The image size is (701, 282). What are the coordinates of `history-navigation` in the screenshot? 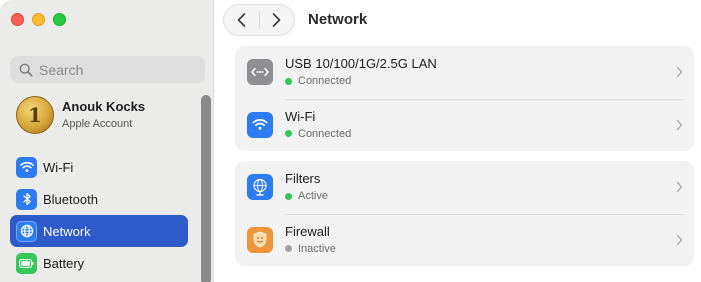 It's located at (259, 20).